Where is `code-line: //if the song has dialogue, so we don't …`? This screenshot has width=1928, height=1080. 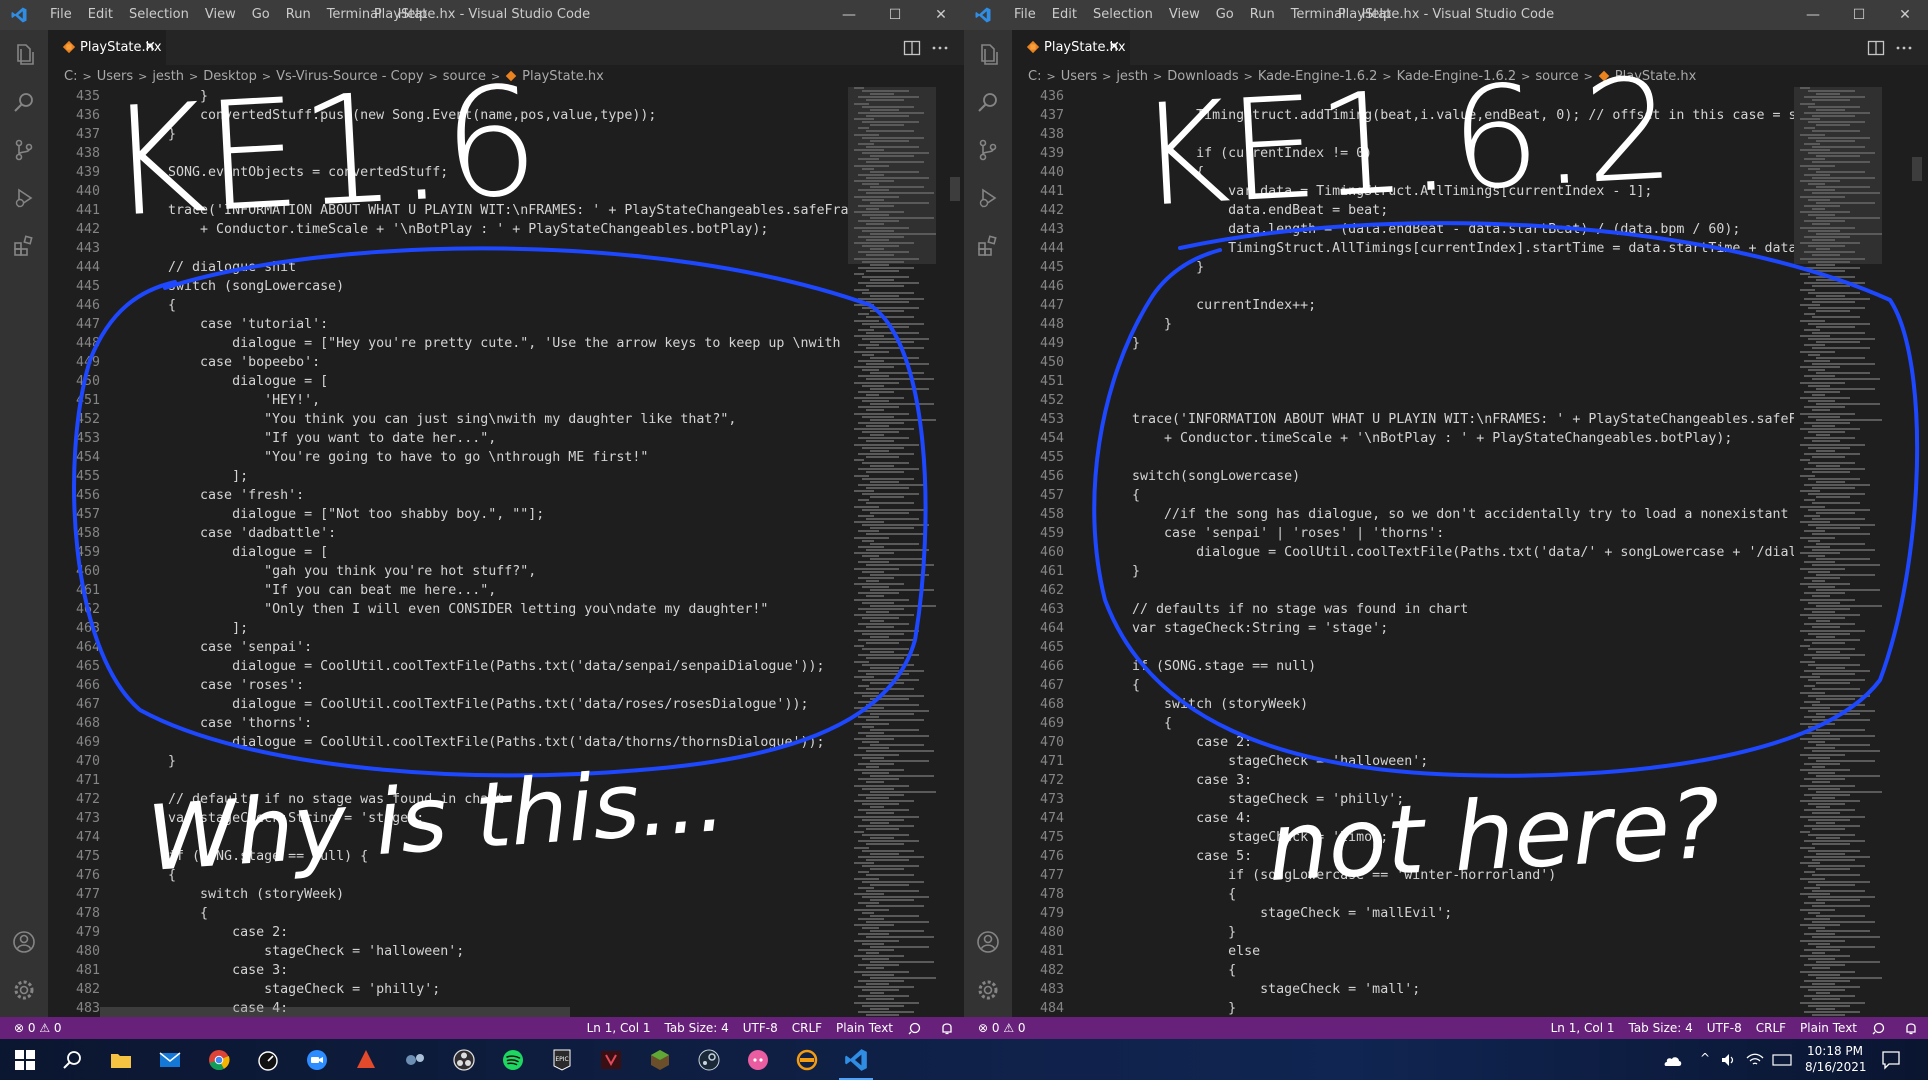 code-line: //if the song has dialogue, so we don't … is located at coordinates (1447, 514).